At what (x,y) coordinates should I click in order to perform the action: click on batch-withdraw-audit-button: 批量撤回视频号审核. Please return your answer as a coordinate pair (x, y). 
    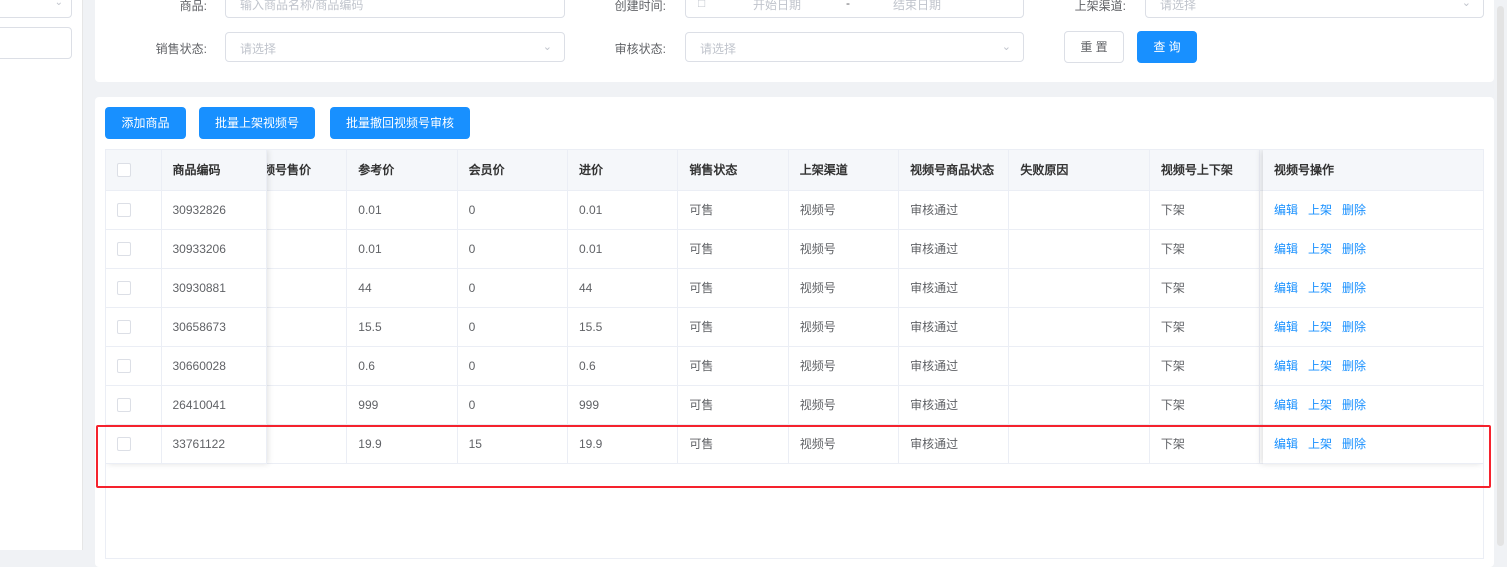
    Looking at the image, I should click on (400, 123).